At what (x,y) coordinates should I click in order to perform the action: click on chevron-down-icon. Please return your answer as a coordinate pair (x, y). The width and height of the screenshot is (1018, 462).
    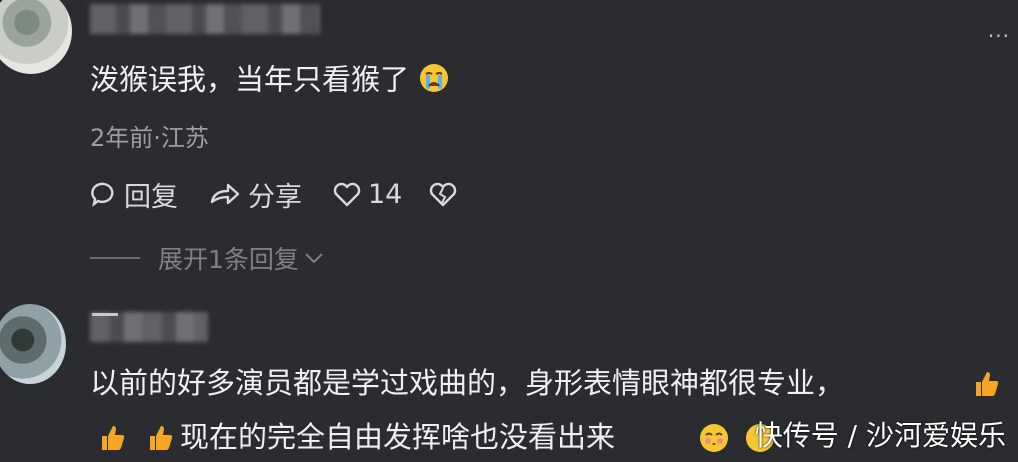
    Looking at the image, I should click on (314, 258).